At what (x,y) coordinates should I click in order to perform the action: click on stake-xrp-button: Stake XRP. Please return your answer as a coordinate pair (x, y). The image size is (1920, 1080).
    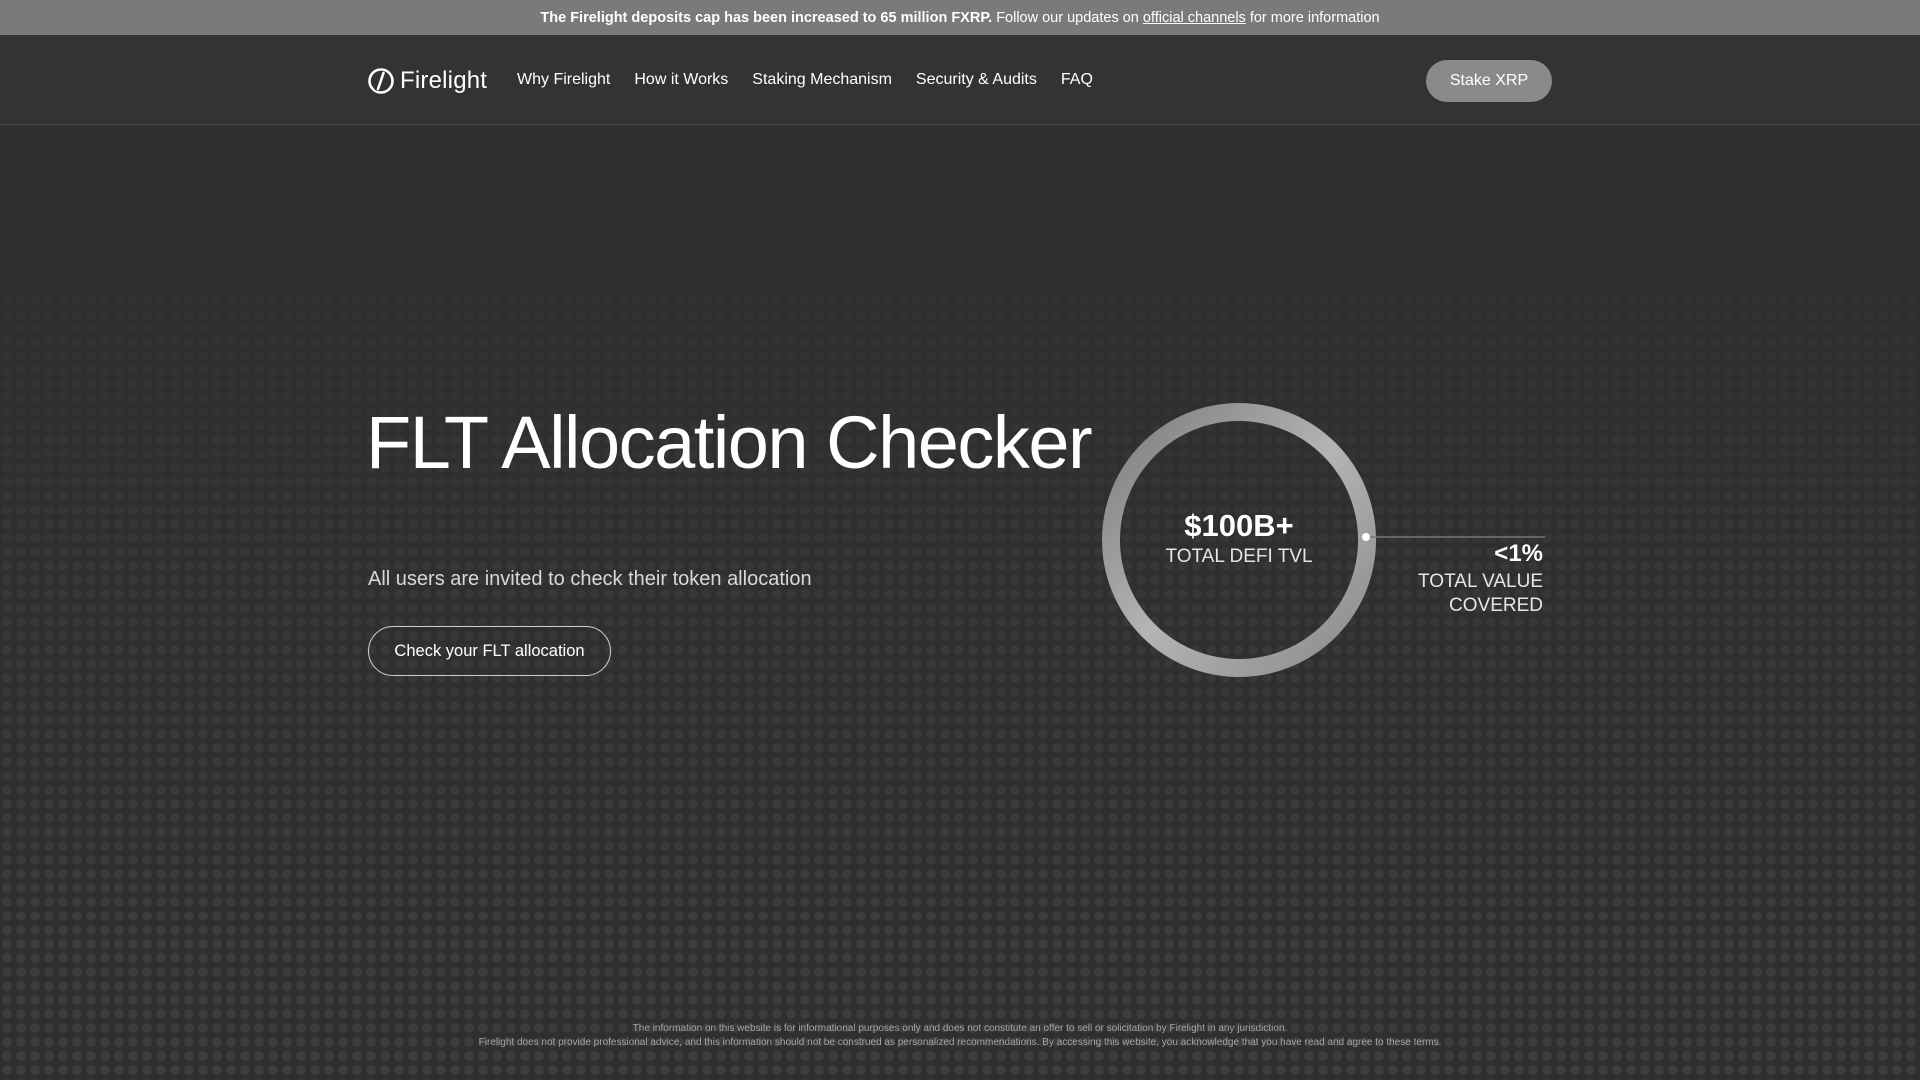
    Looking at the image, I should click on (1489, 81).